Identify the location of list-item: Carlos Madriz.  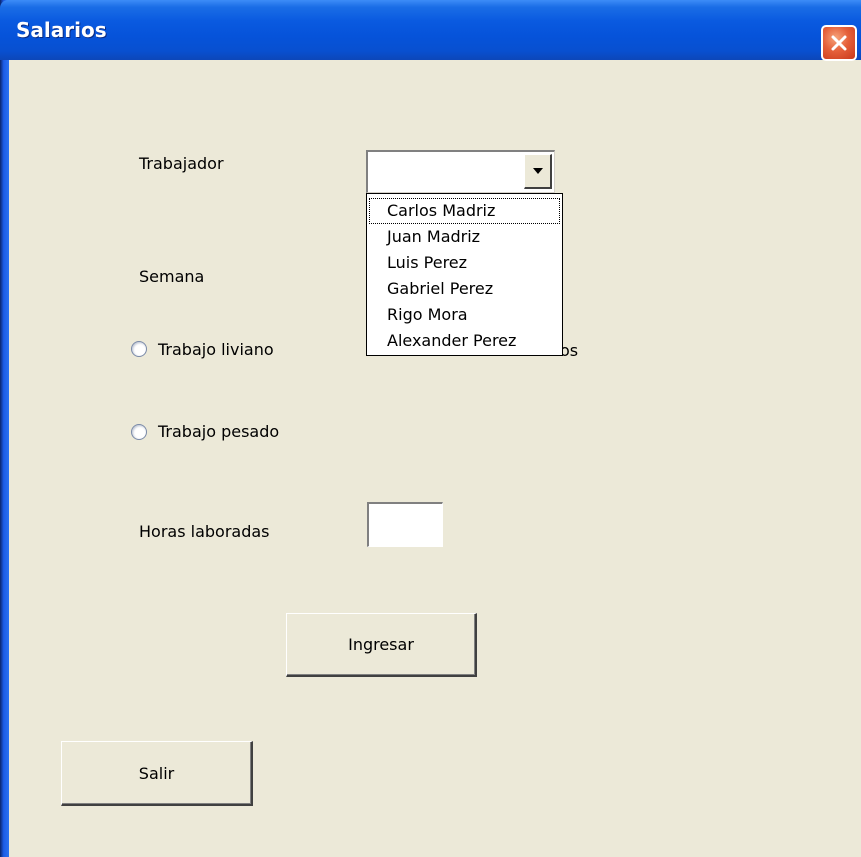
(464, 211).